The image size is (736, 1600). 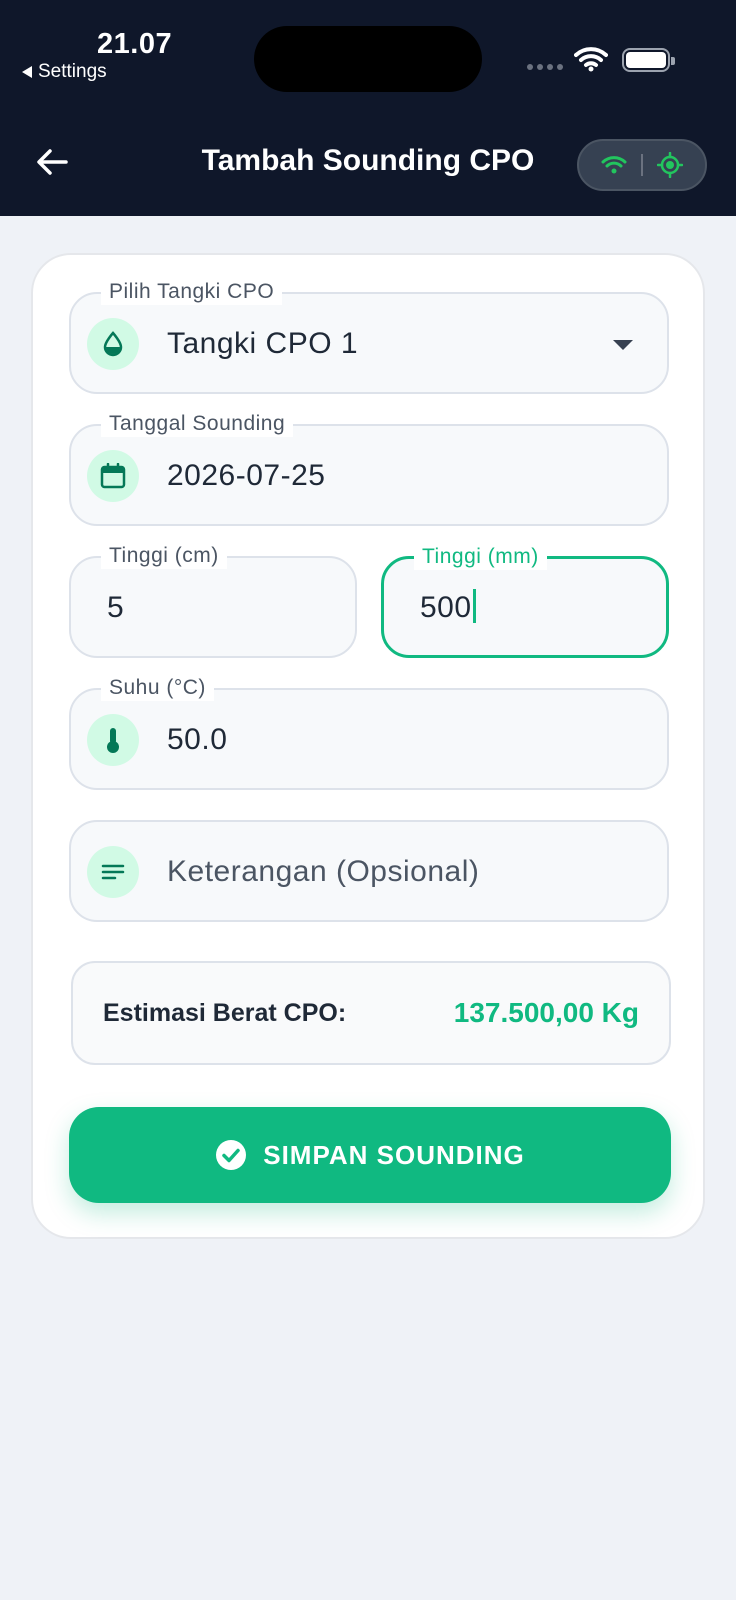 What do you see at coordinates (323, 871) in the screenshot?
I see `note-placeholder: Keterangan (Opsional)` at bounding box center [323, 871].